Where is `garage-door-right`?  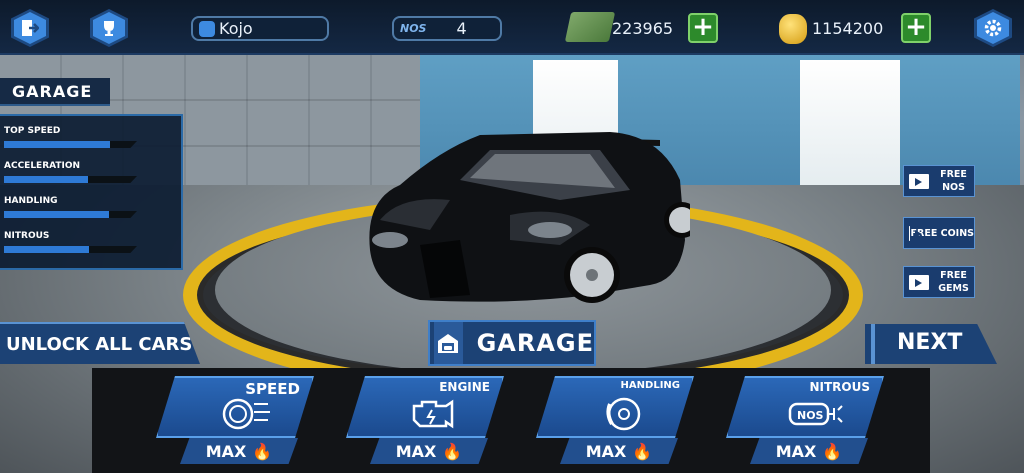
garage-door-right is located at coordinates (850, 125).